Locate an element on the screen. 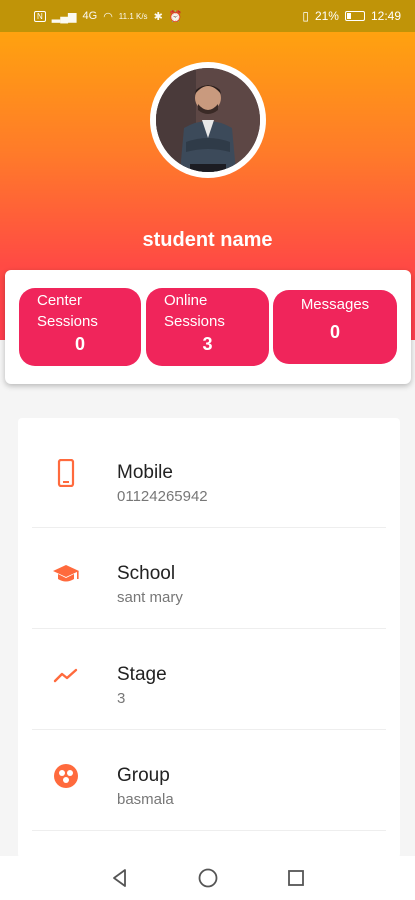 This screenshot has width=415, height=900. school-value: sant mary is located at coordinates (150, 597).